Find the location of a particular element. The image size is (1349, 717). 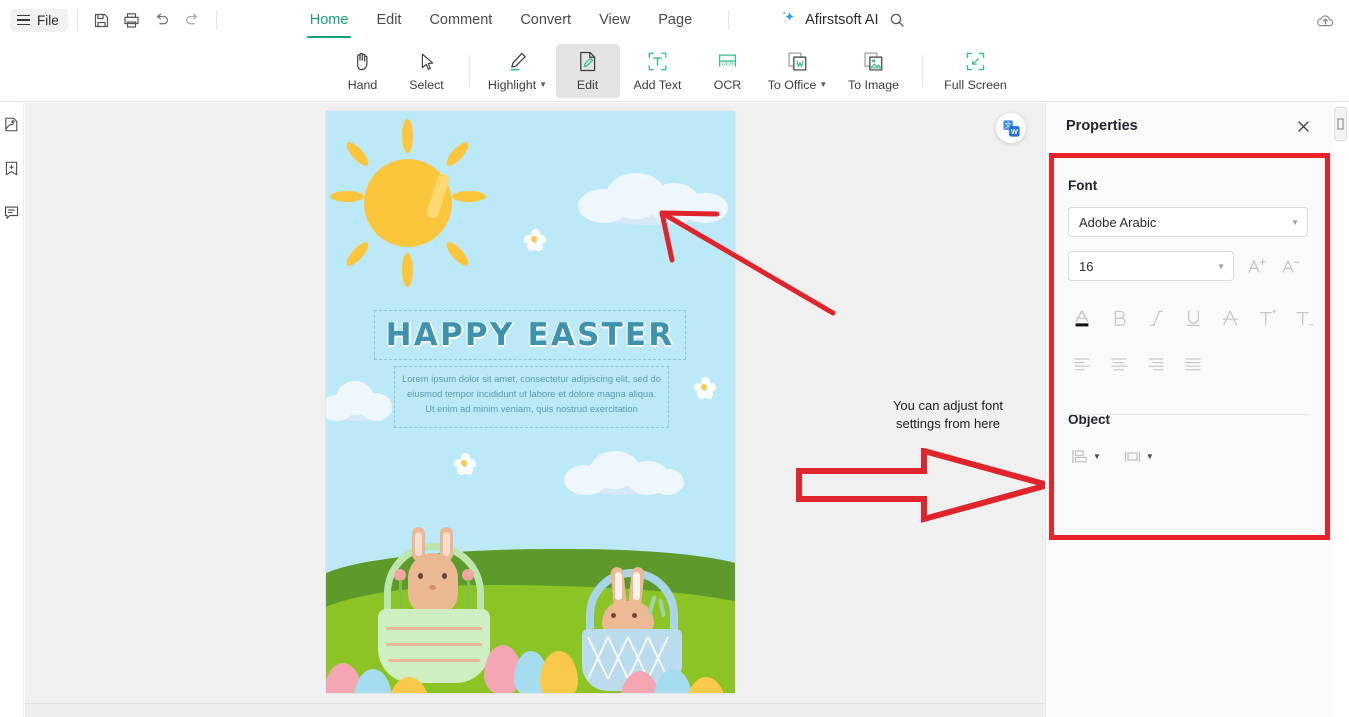

tool-ocr-label: OCR is located at coordinates (727, 84).